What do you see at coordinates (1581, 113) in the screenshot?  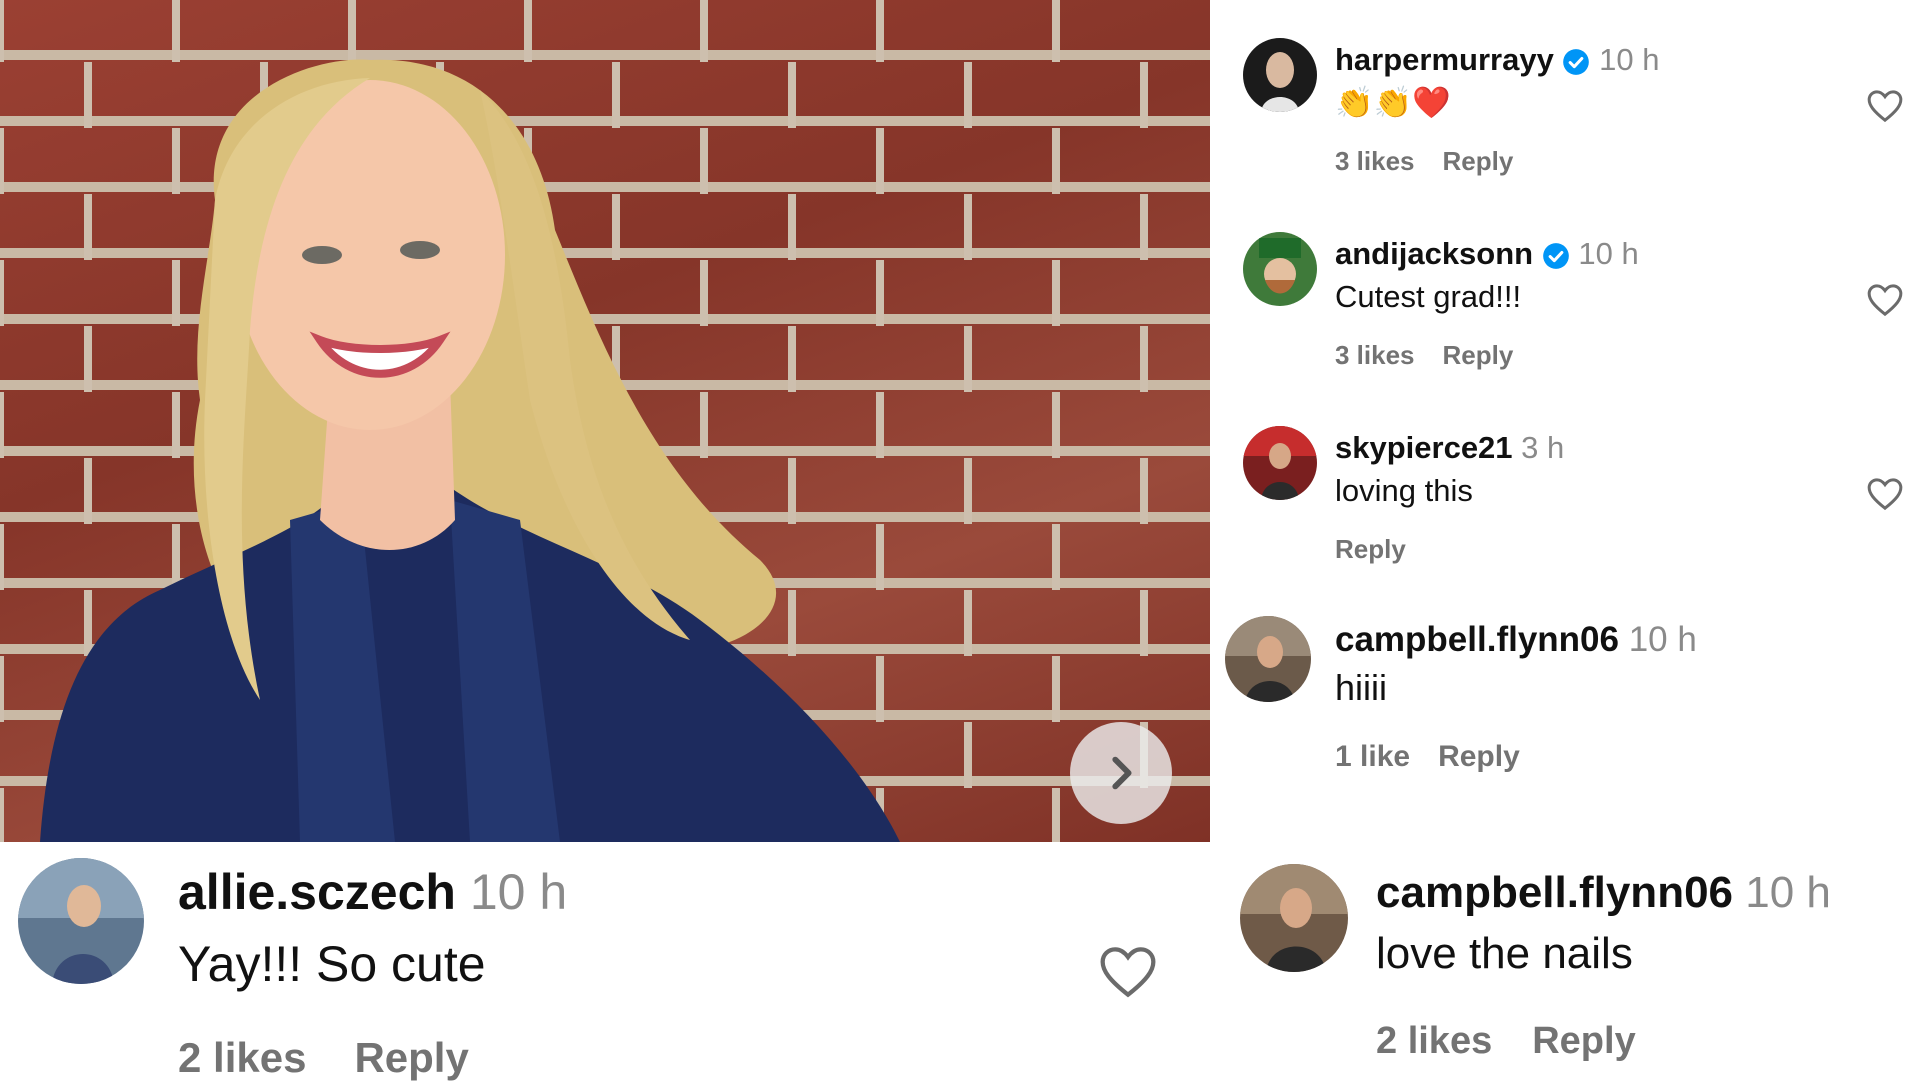 I see `comment-item: harpermurrayy 10 h 👏👏❤️ 3 likes Reply` at bounding box center [1581, 113].